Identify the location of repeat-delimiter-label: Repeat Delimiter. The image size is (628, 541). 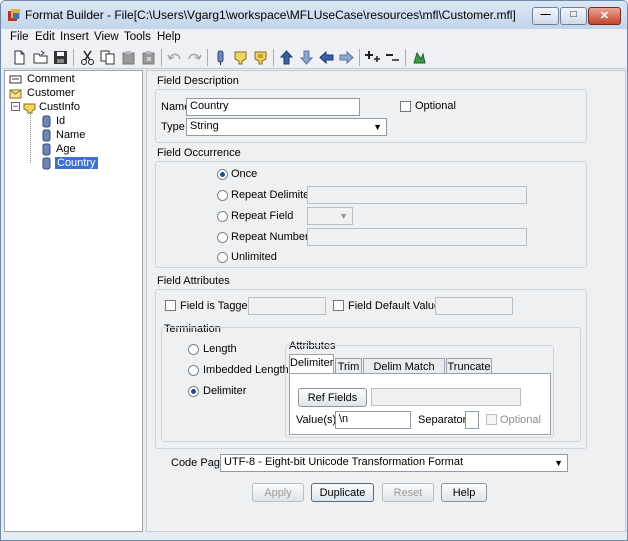
(272, 195).